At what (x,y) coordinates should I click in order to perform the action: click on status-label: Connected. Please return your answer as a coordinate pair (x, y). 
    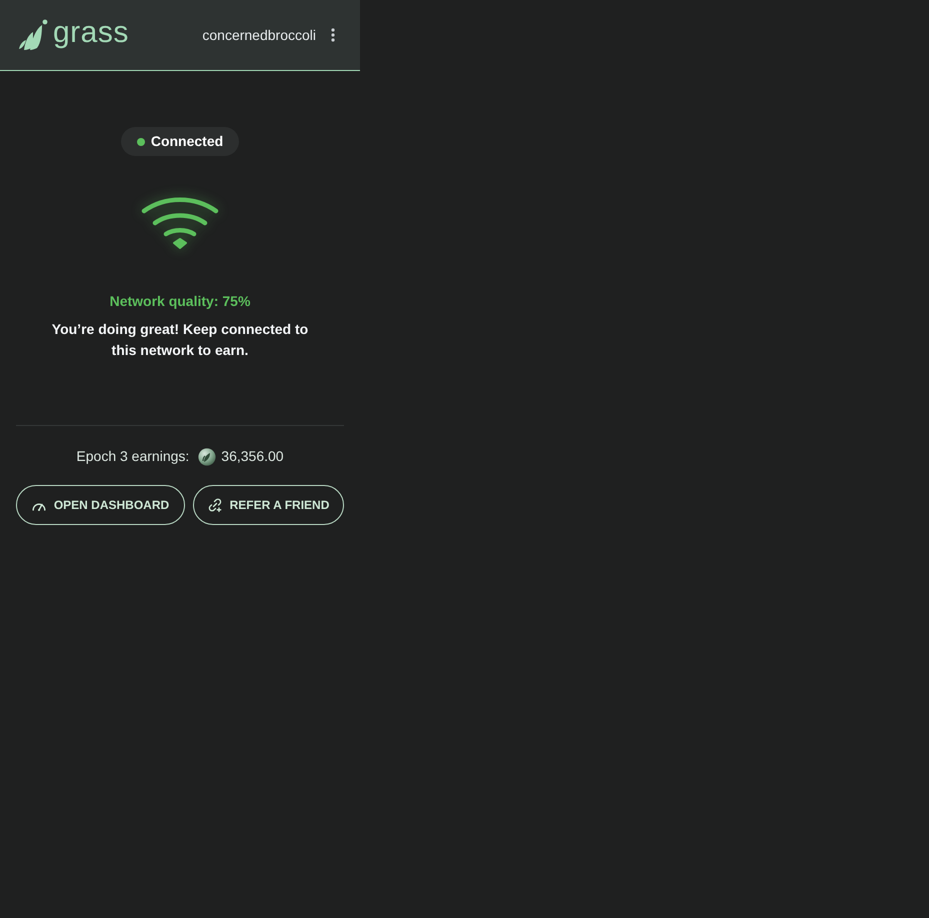
    Looking at the image, I should click on (187, 141).